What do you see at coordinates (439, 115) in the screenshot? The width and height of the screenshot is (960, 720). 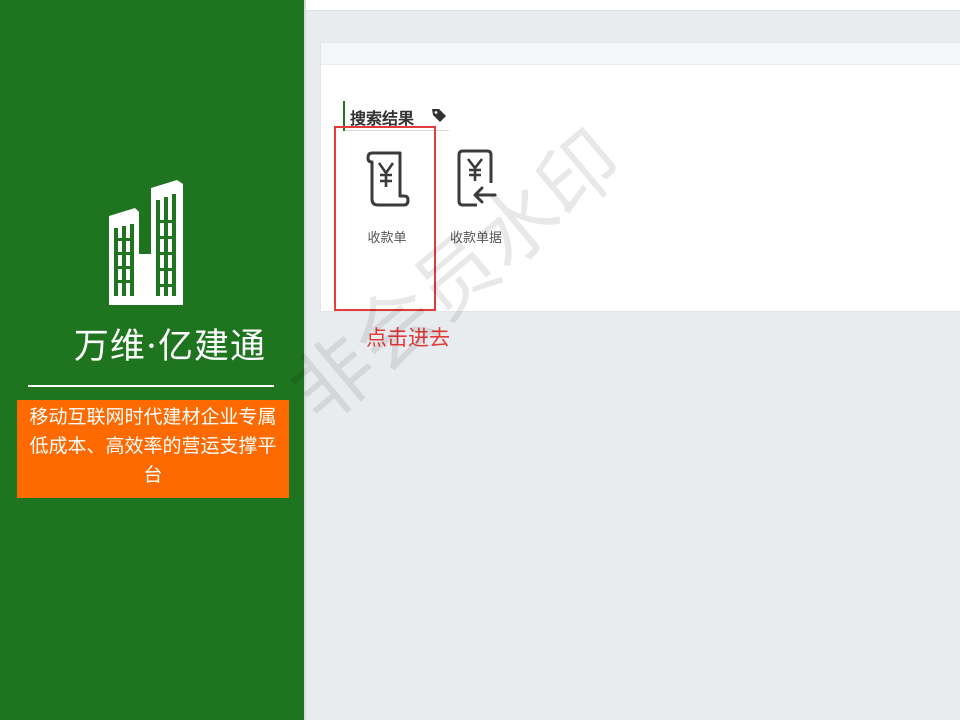 I see `tag-icon` at bounding box center [439, 115].